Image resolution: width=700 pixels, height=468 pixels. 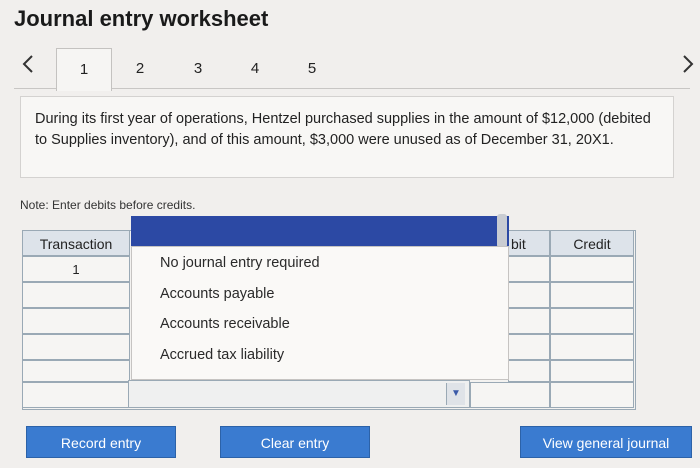 I want to click on page-title: Journal entry worksheet, so click(x=141, y=18).